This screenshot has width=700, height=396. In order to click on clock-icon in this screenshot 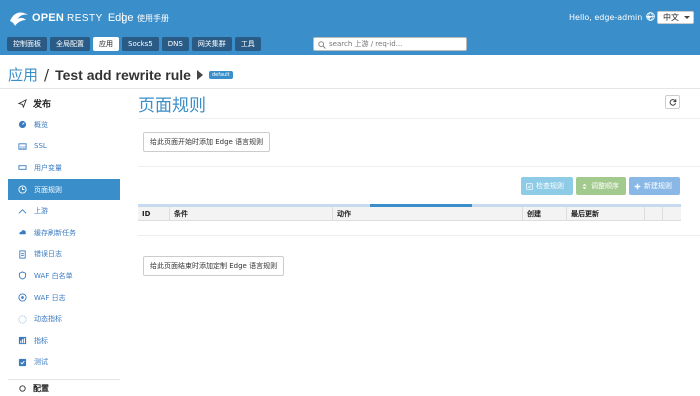, I will do `click(22, 189)`.